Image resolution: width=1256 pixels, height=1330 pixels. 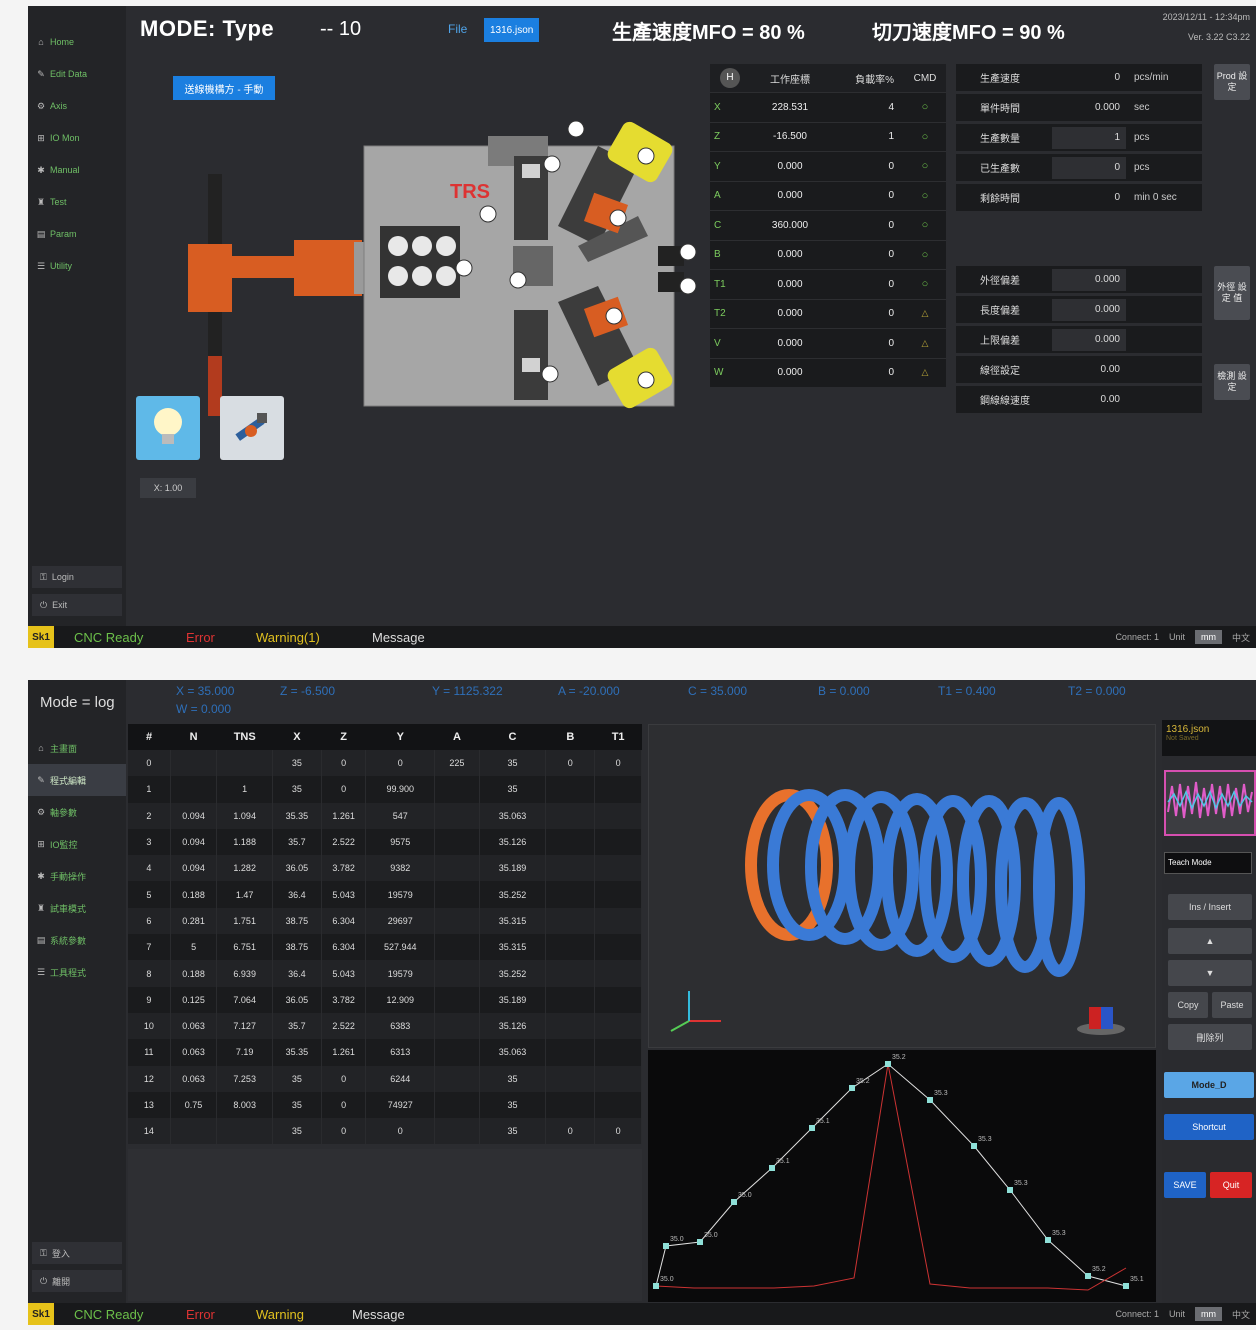 What do you see at coordinates (513, 999) in the screenshot?
I see `table-cell: 35.189` at bounding box center [513, 999].